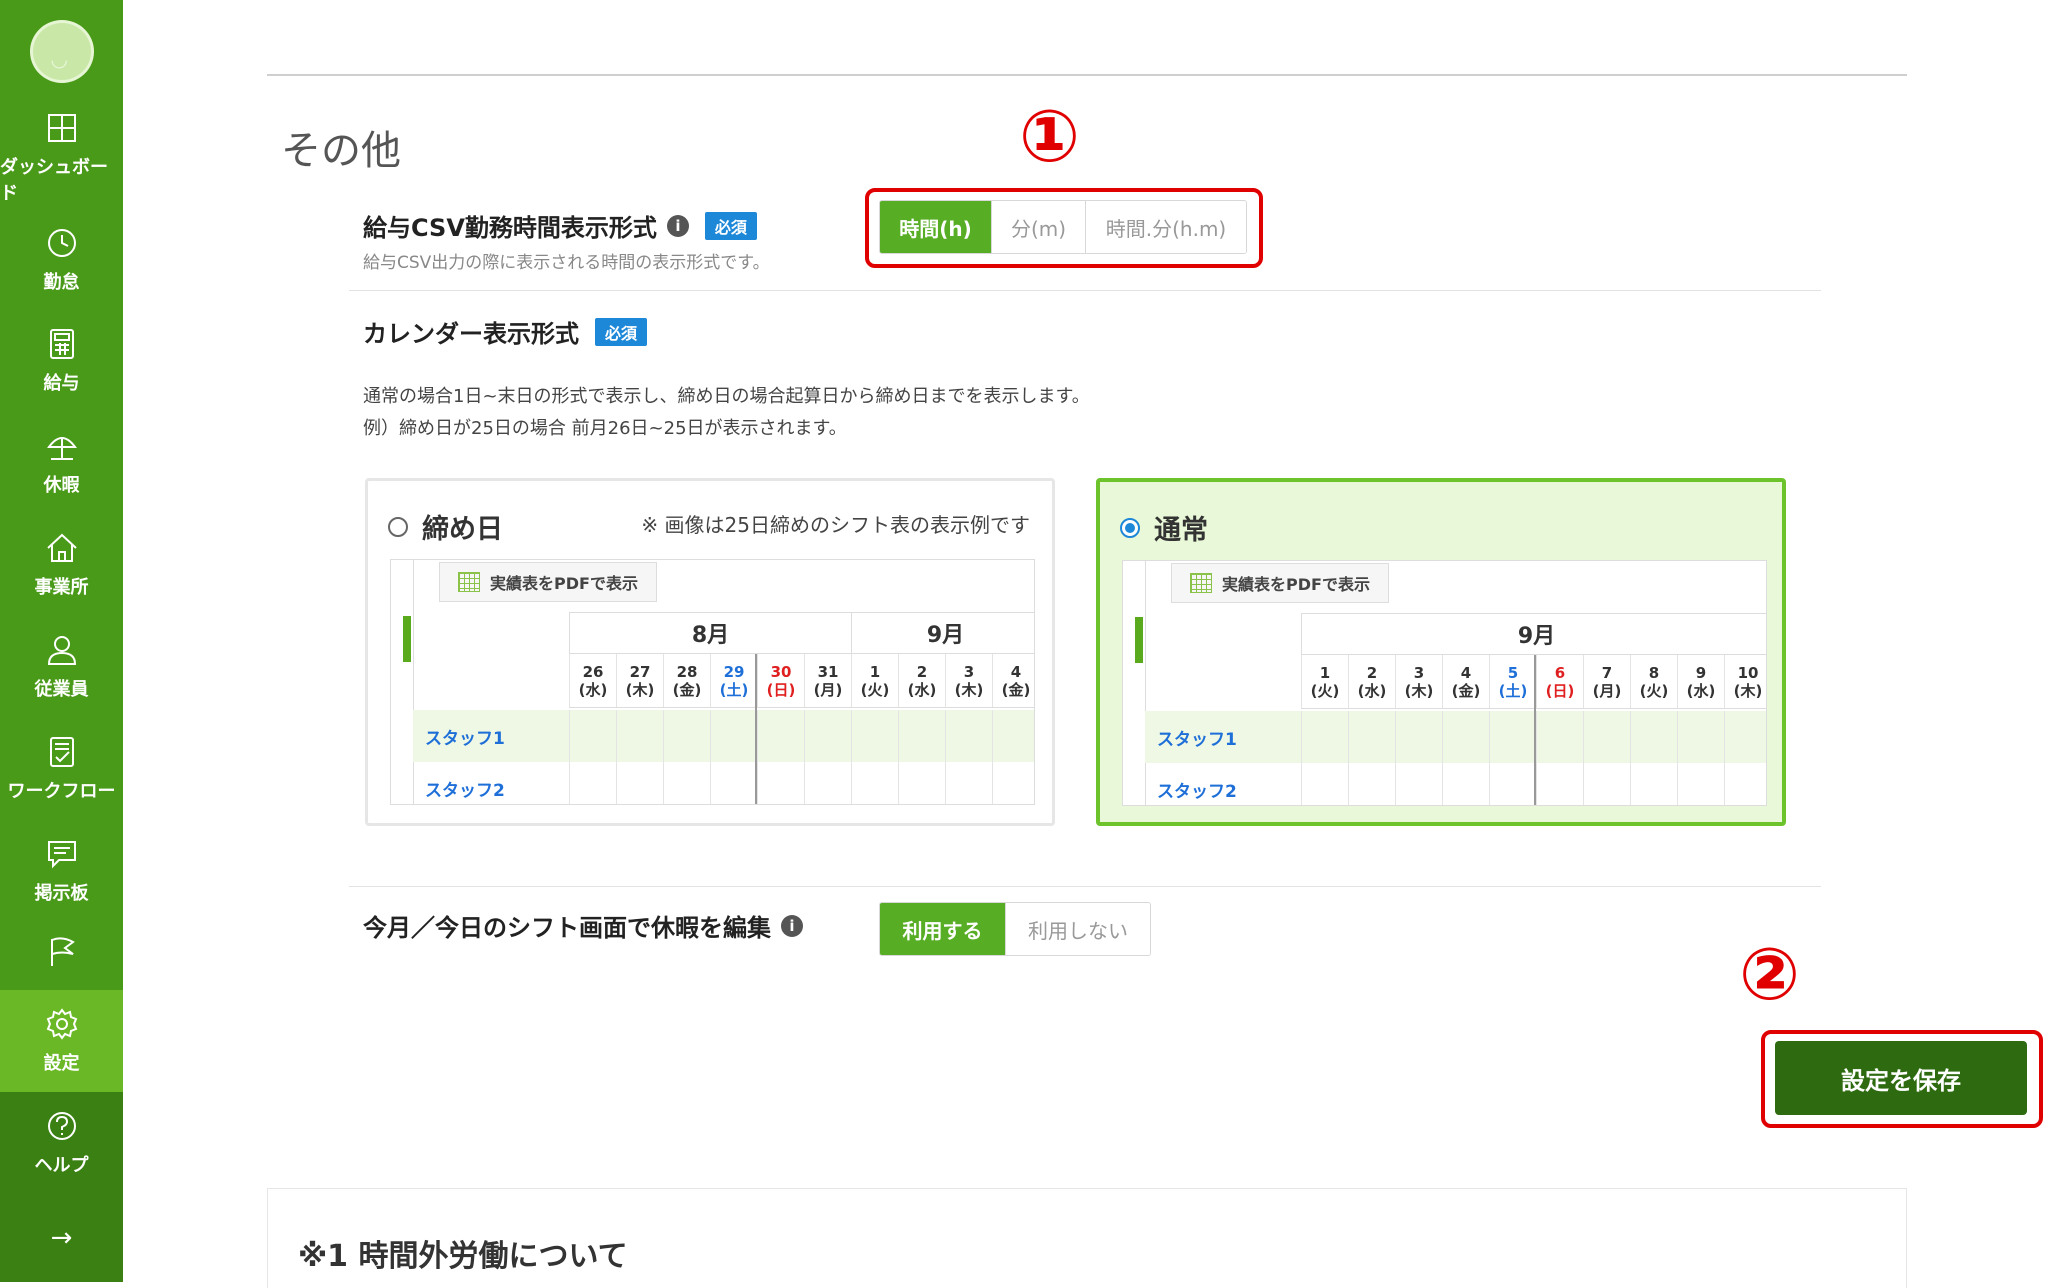 The width and height of the screenshot is (2049, 1288). What do you see at coordinates (61, 565) in the screenshot?
I see `sidebar-item-office: 事業所` at bounding box center [61, 565].